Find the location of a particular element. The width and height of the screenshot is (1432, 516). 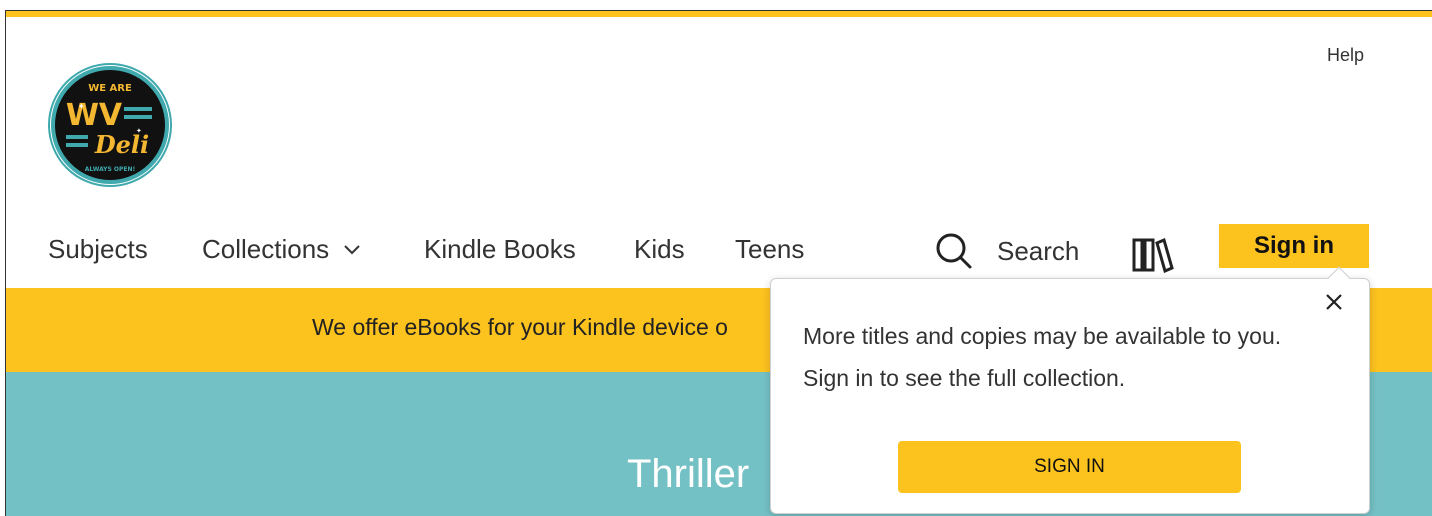

nav-kindle-books: Kindle Books is located at coordinates (500, 249).